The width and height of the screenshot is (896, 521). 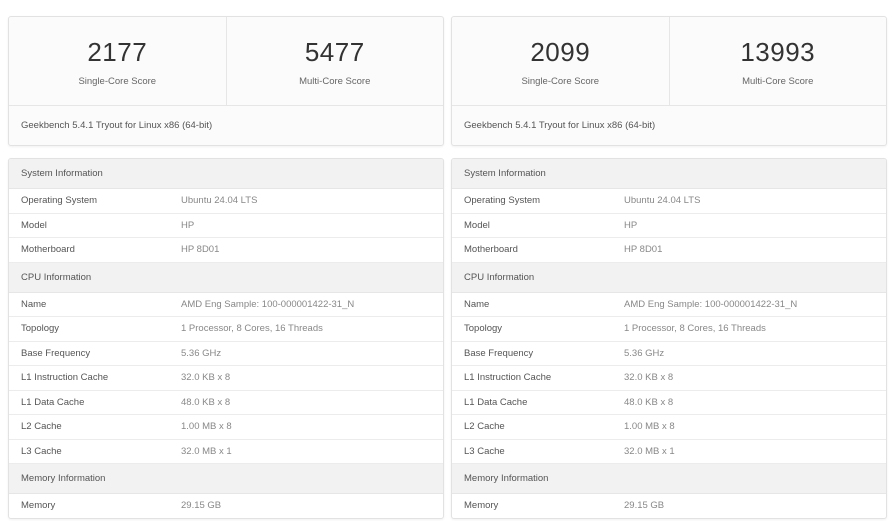 I want to click on multi-core-score: 13993, so click(x=778, y=52).